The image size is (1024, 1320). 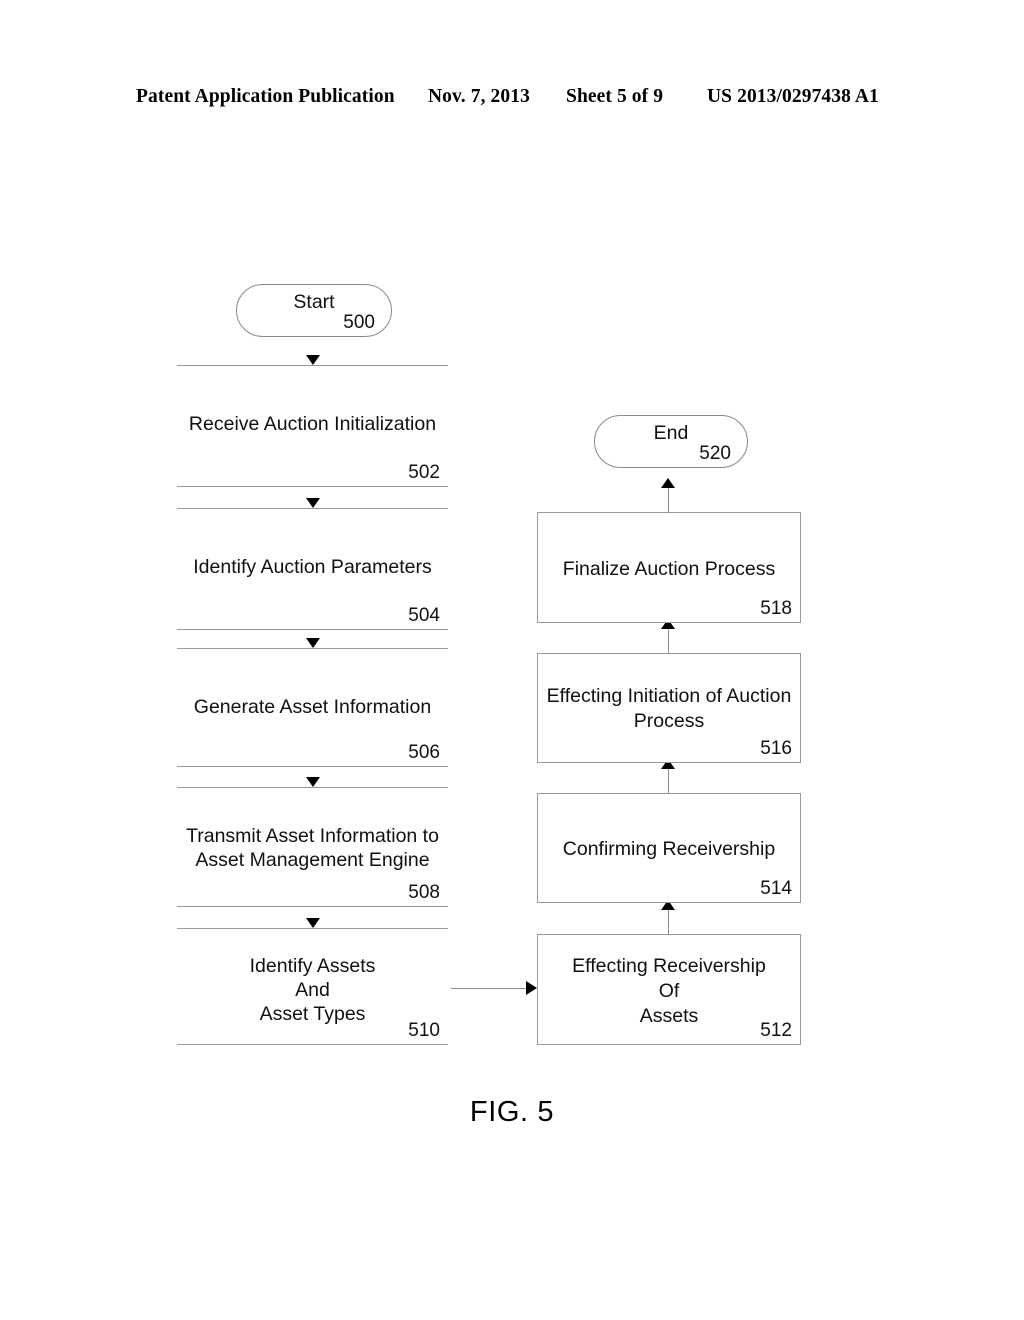 I want to click on node-506: Generate Asset Information 506, so click(x=312, y=707).